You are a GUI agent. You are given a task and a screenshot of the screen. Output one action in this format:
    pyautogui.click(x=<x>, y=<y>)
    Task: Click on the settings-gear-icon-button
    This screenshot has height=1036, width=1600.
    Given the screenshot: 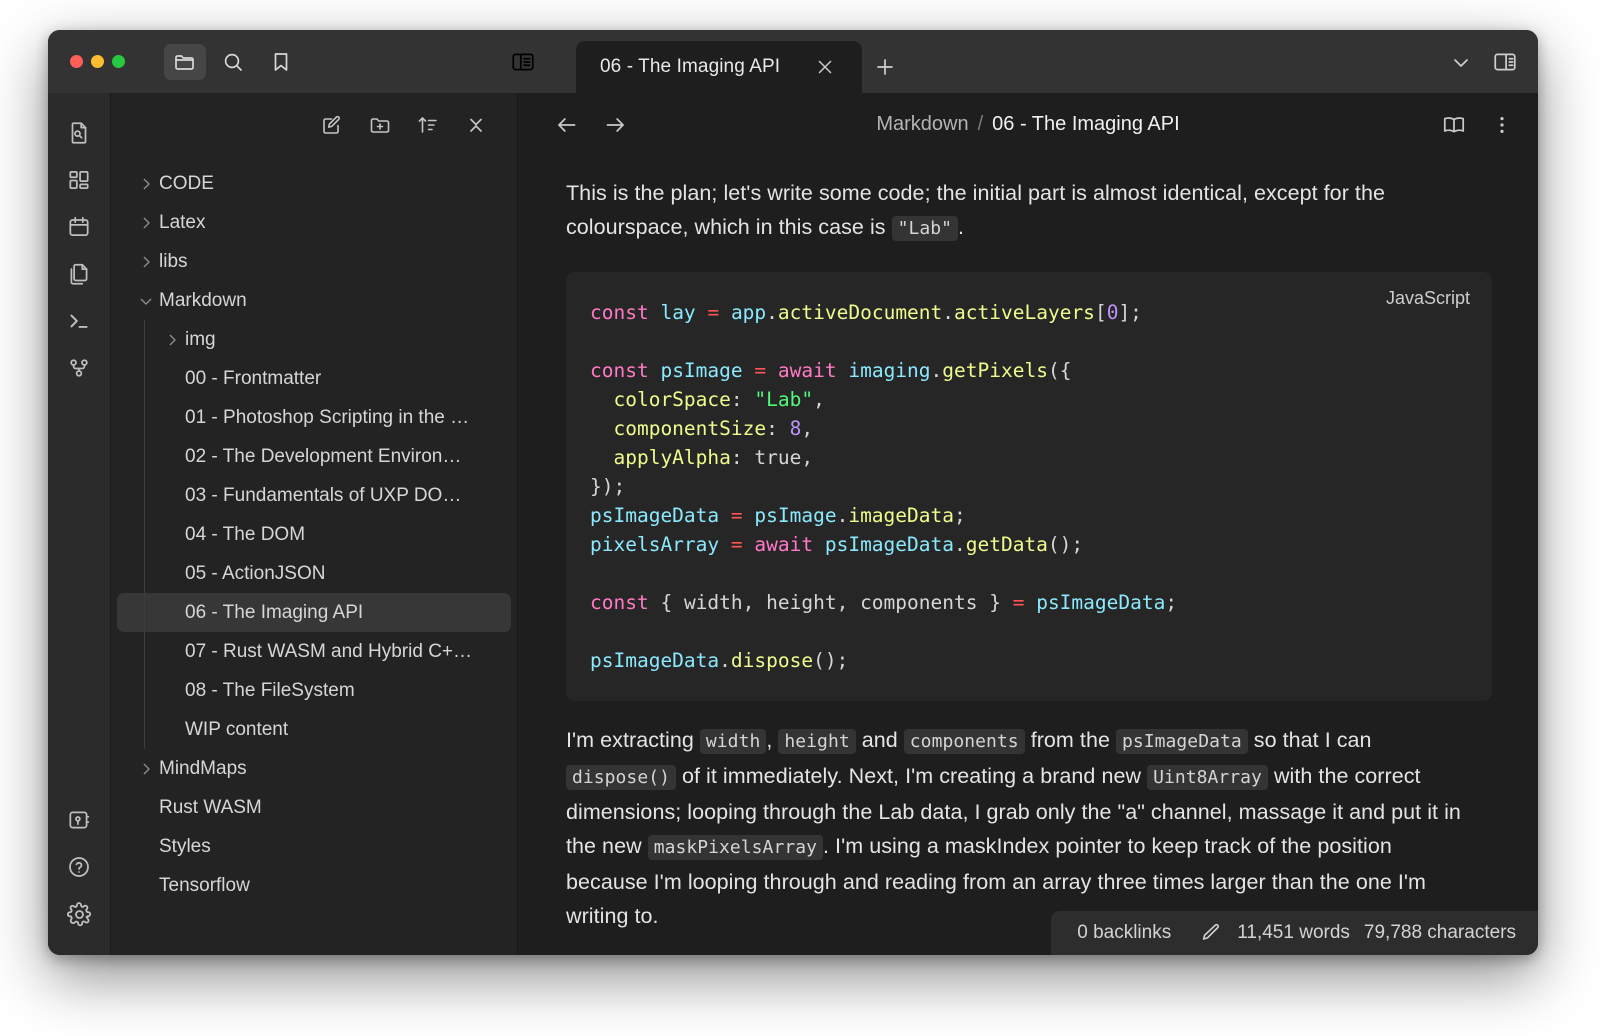 What is the action you would take?
    pyautogui.click(x=79, y=914)
    